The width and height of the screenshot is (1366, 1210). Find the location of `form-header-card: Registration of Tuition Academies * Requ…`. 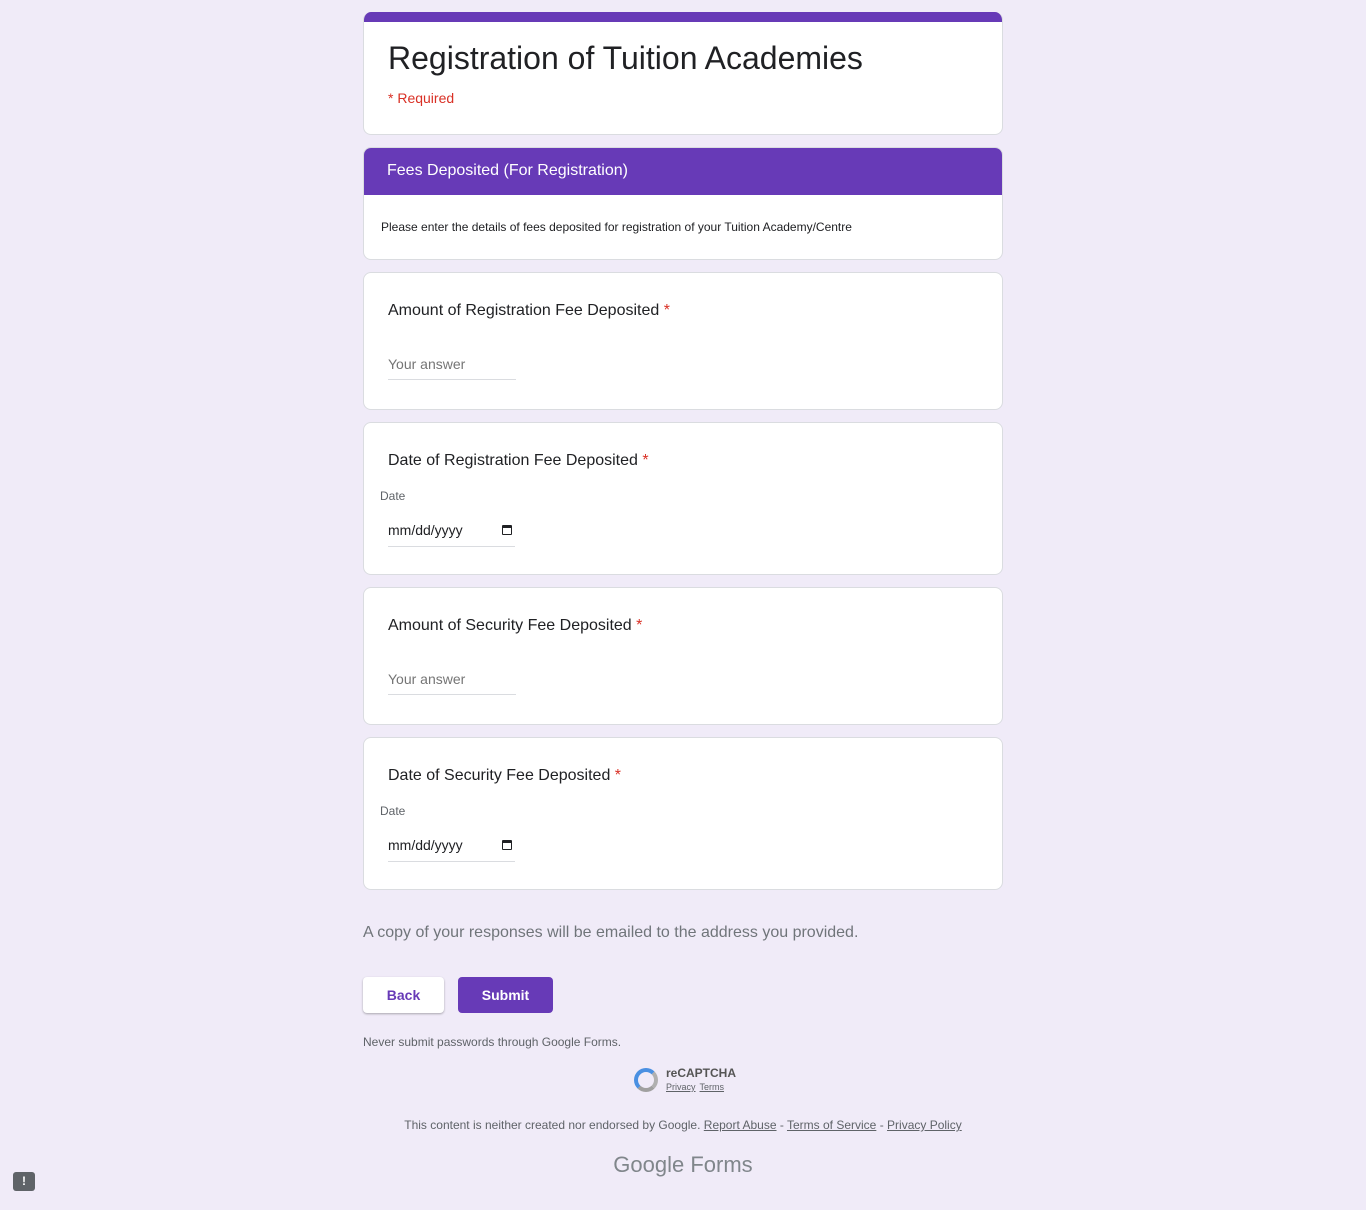

form-header-card: Registration of Tuition Academies * Requ… is located at coordinates (683, 73).